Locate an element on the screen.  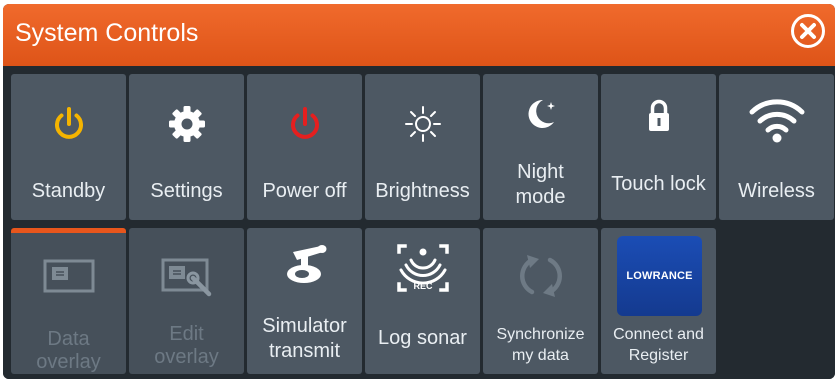
close-button is located at coordinates (808, 31).